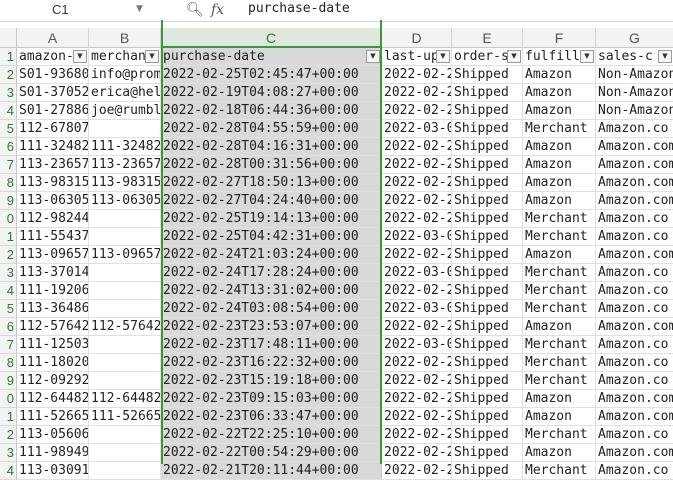  Describe the element at coordinates (8, 417) in the screenshot. I see `row-header: 1` at that location.